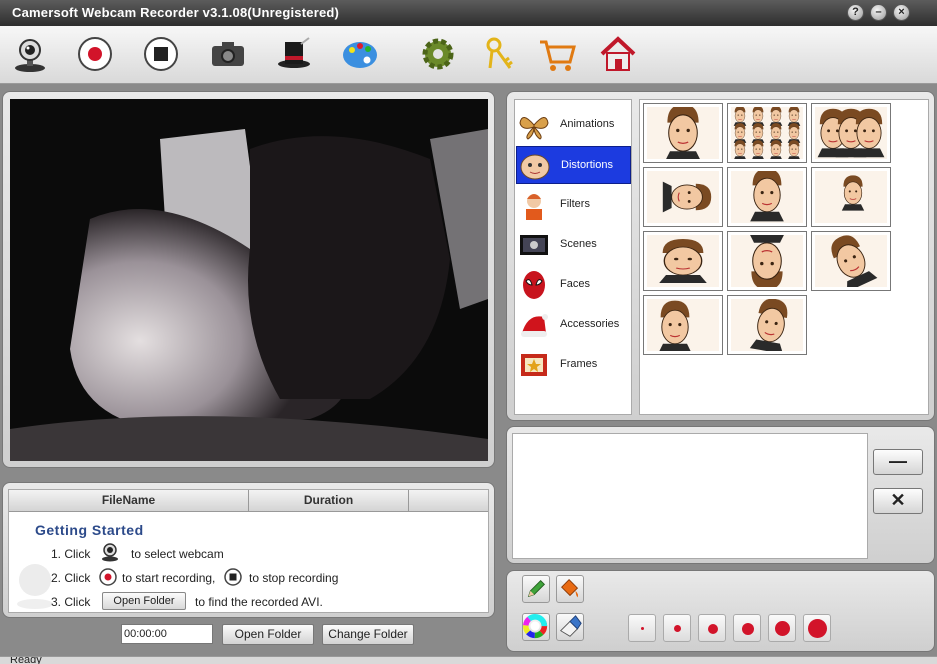 This screenshot has width=937, height=664. Describe the element at coordinates (169, 578) in the screenshot. I see `step2-text-start: to start recording,` at that location.